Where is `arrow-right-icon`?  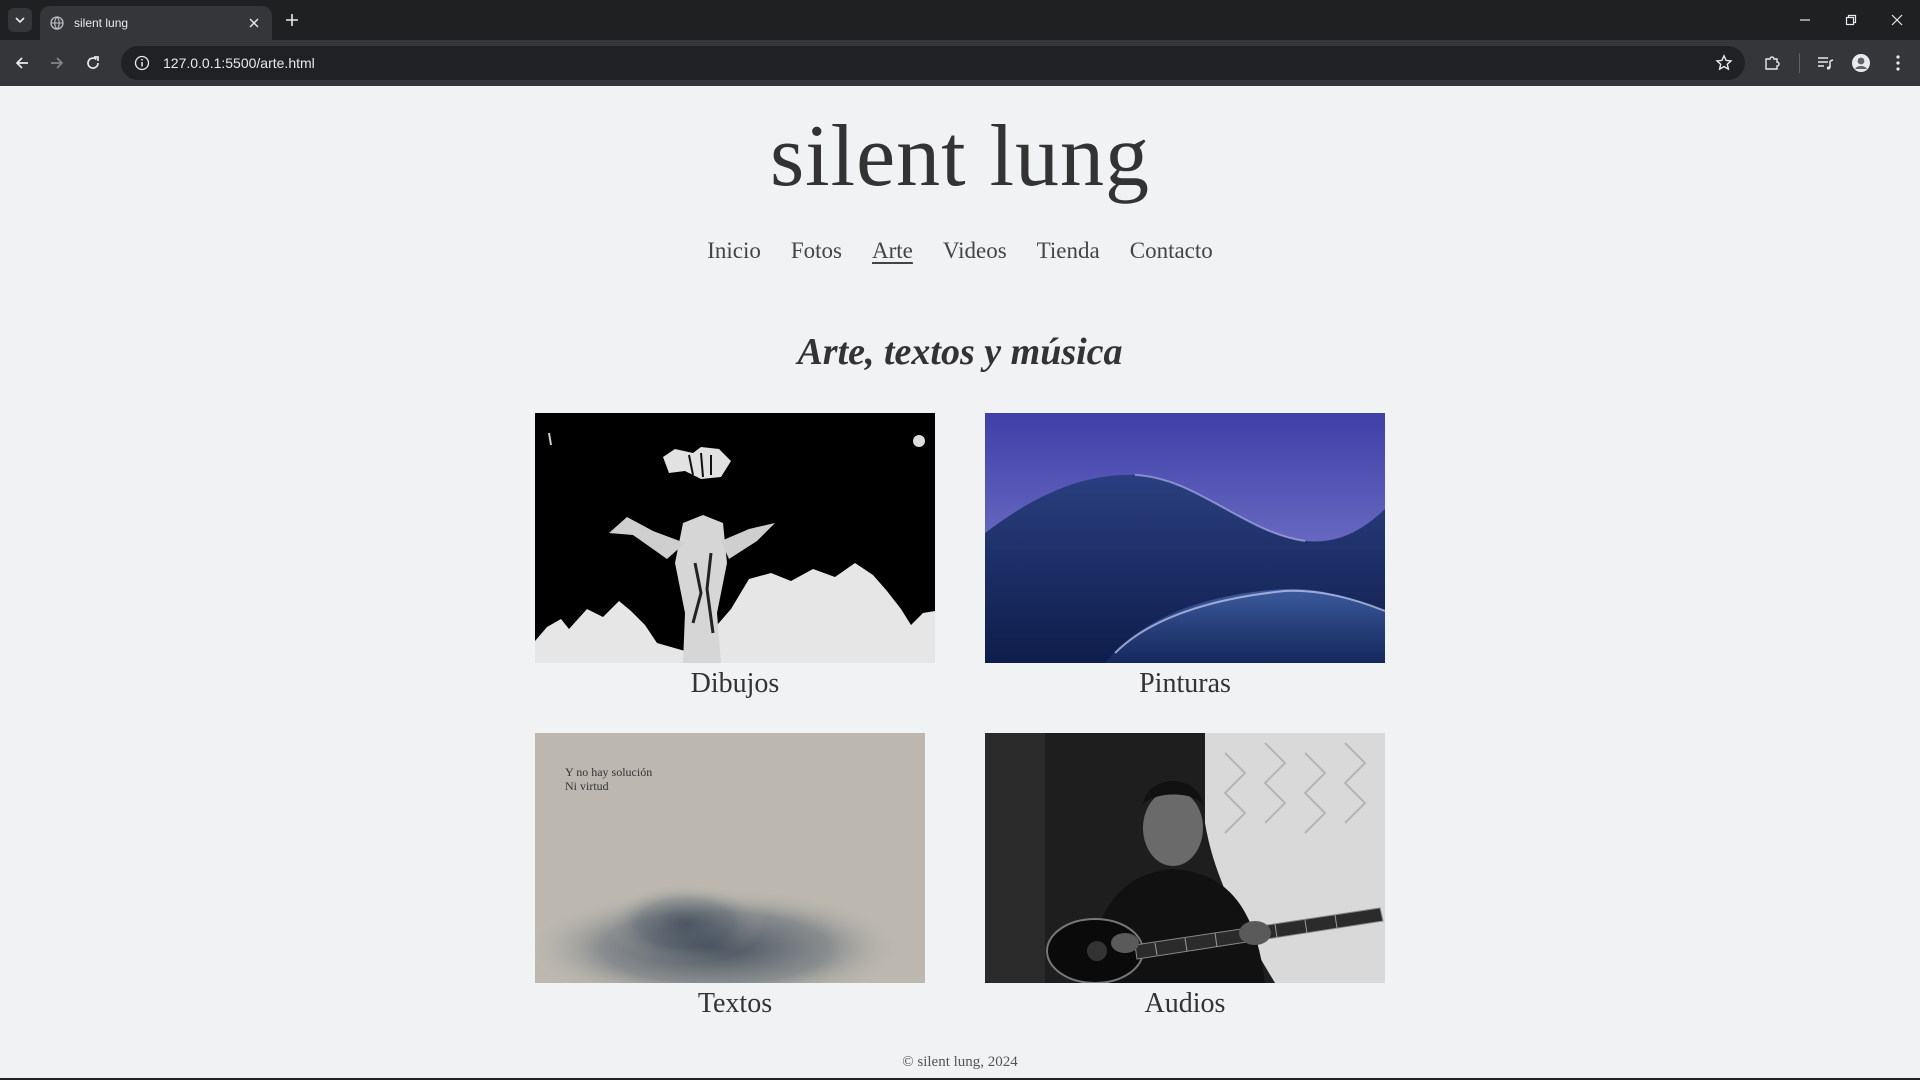 arrow-right-icon is located at coordinates (57, 63).